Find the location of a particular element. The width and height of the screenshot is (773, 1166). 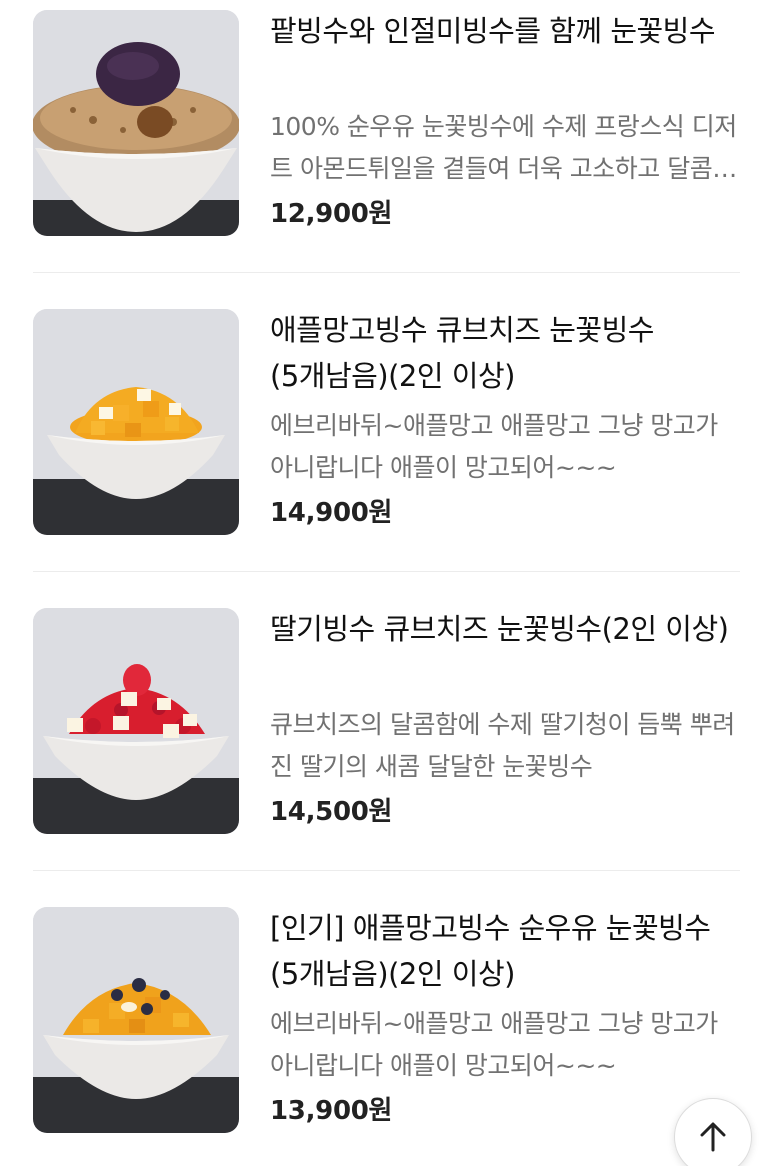

menu-item-price: 12,900원 is located at coordinates (331, 214).